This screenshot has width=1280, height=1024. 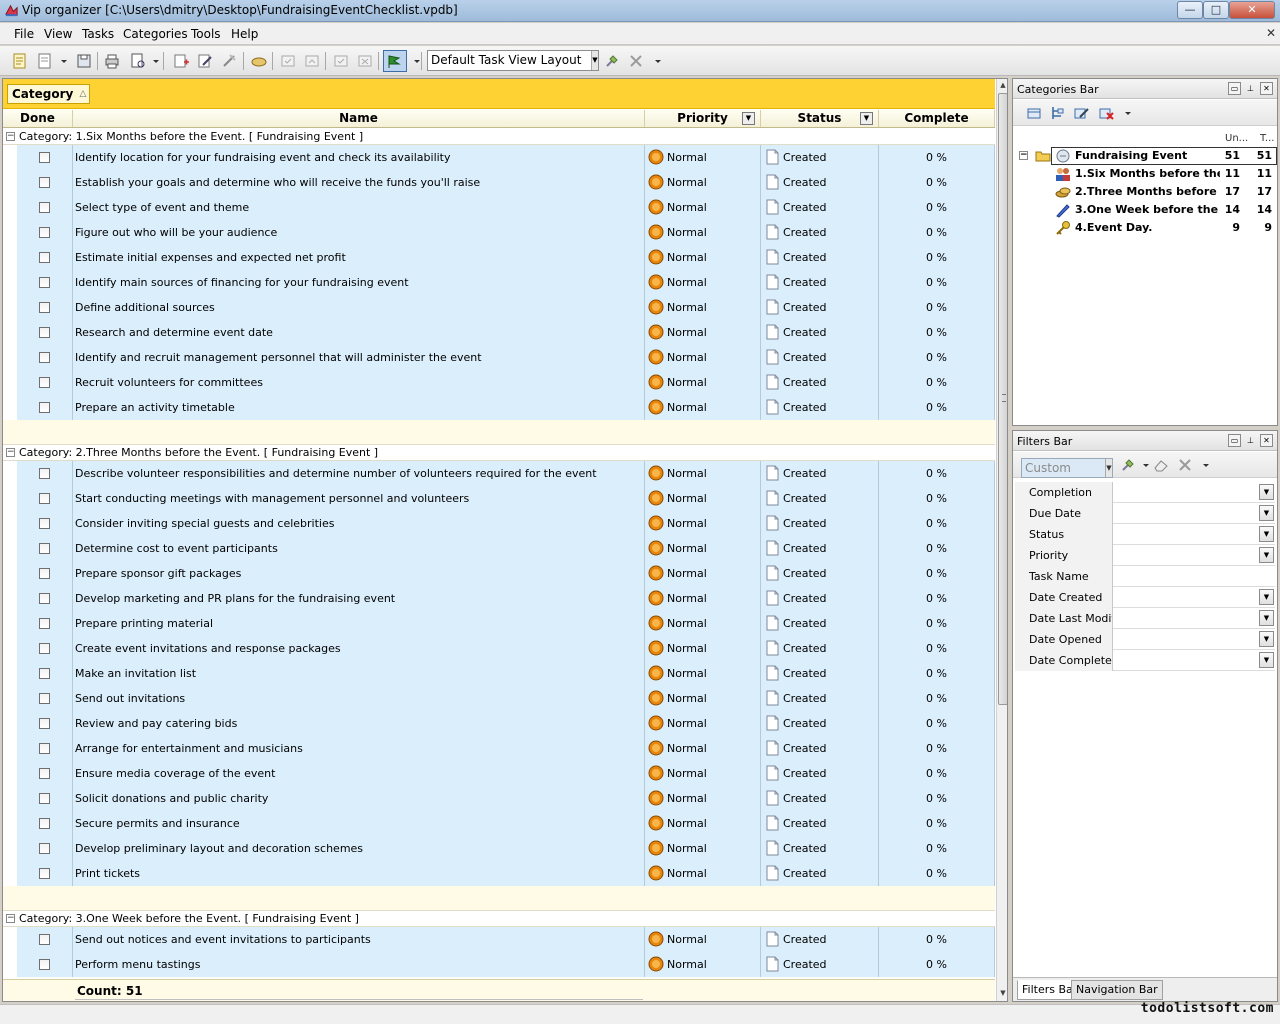 What do you see at coordinates (1271, 33) in the screenshot?
I see `mdi-close-icon: ✕` at bounding box center [1271, 33].